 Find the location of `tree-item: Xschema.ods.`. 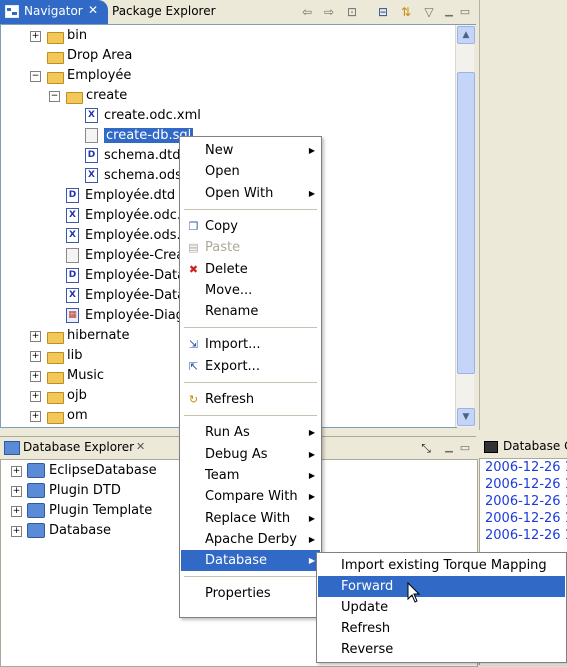

tree-item: Xschema.ods. is located at coordinates (135, 176).